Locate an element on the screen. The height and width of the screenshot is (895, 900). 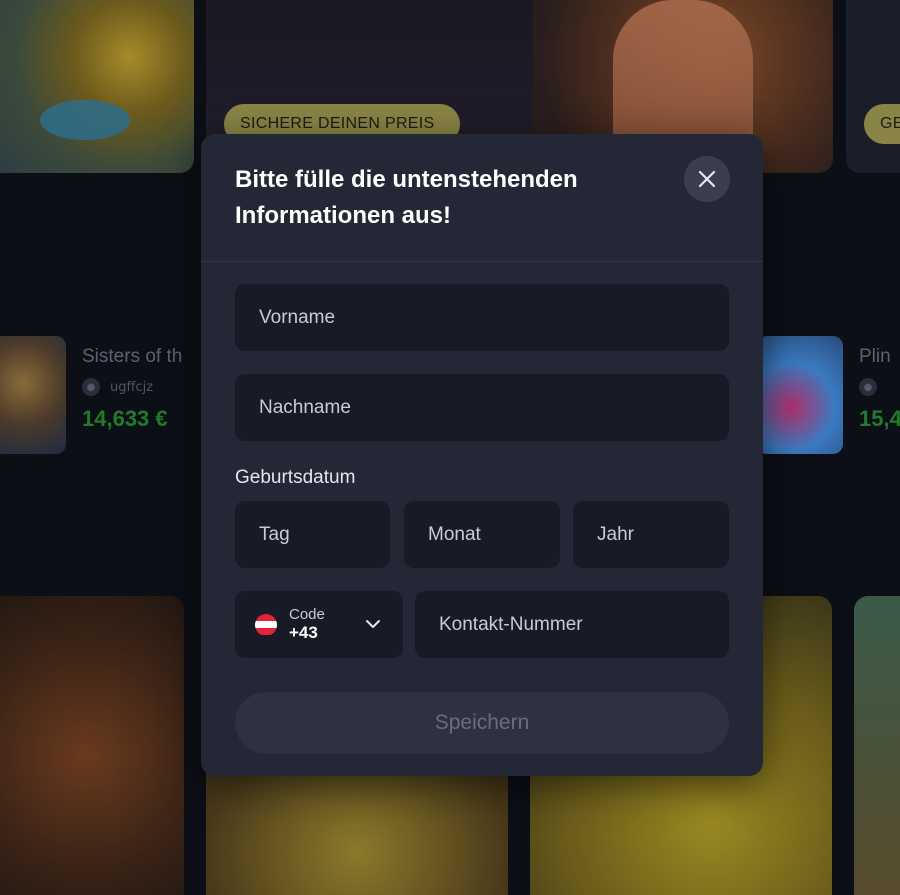
phone-placeholder: Kontakt-Nummer is located at coordinates (511, 624).